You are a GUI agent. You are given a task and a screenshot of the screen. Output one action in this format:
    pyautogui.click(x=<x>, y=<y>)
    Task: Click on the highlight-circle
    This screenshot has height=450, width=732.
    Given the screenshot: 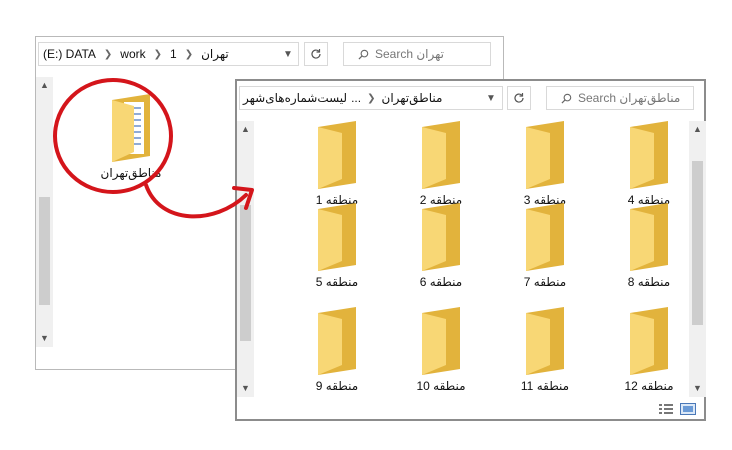 What is the action you would take?
    pyautogui.click(x=113, y=136)
    